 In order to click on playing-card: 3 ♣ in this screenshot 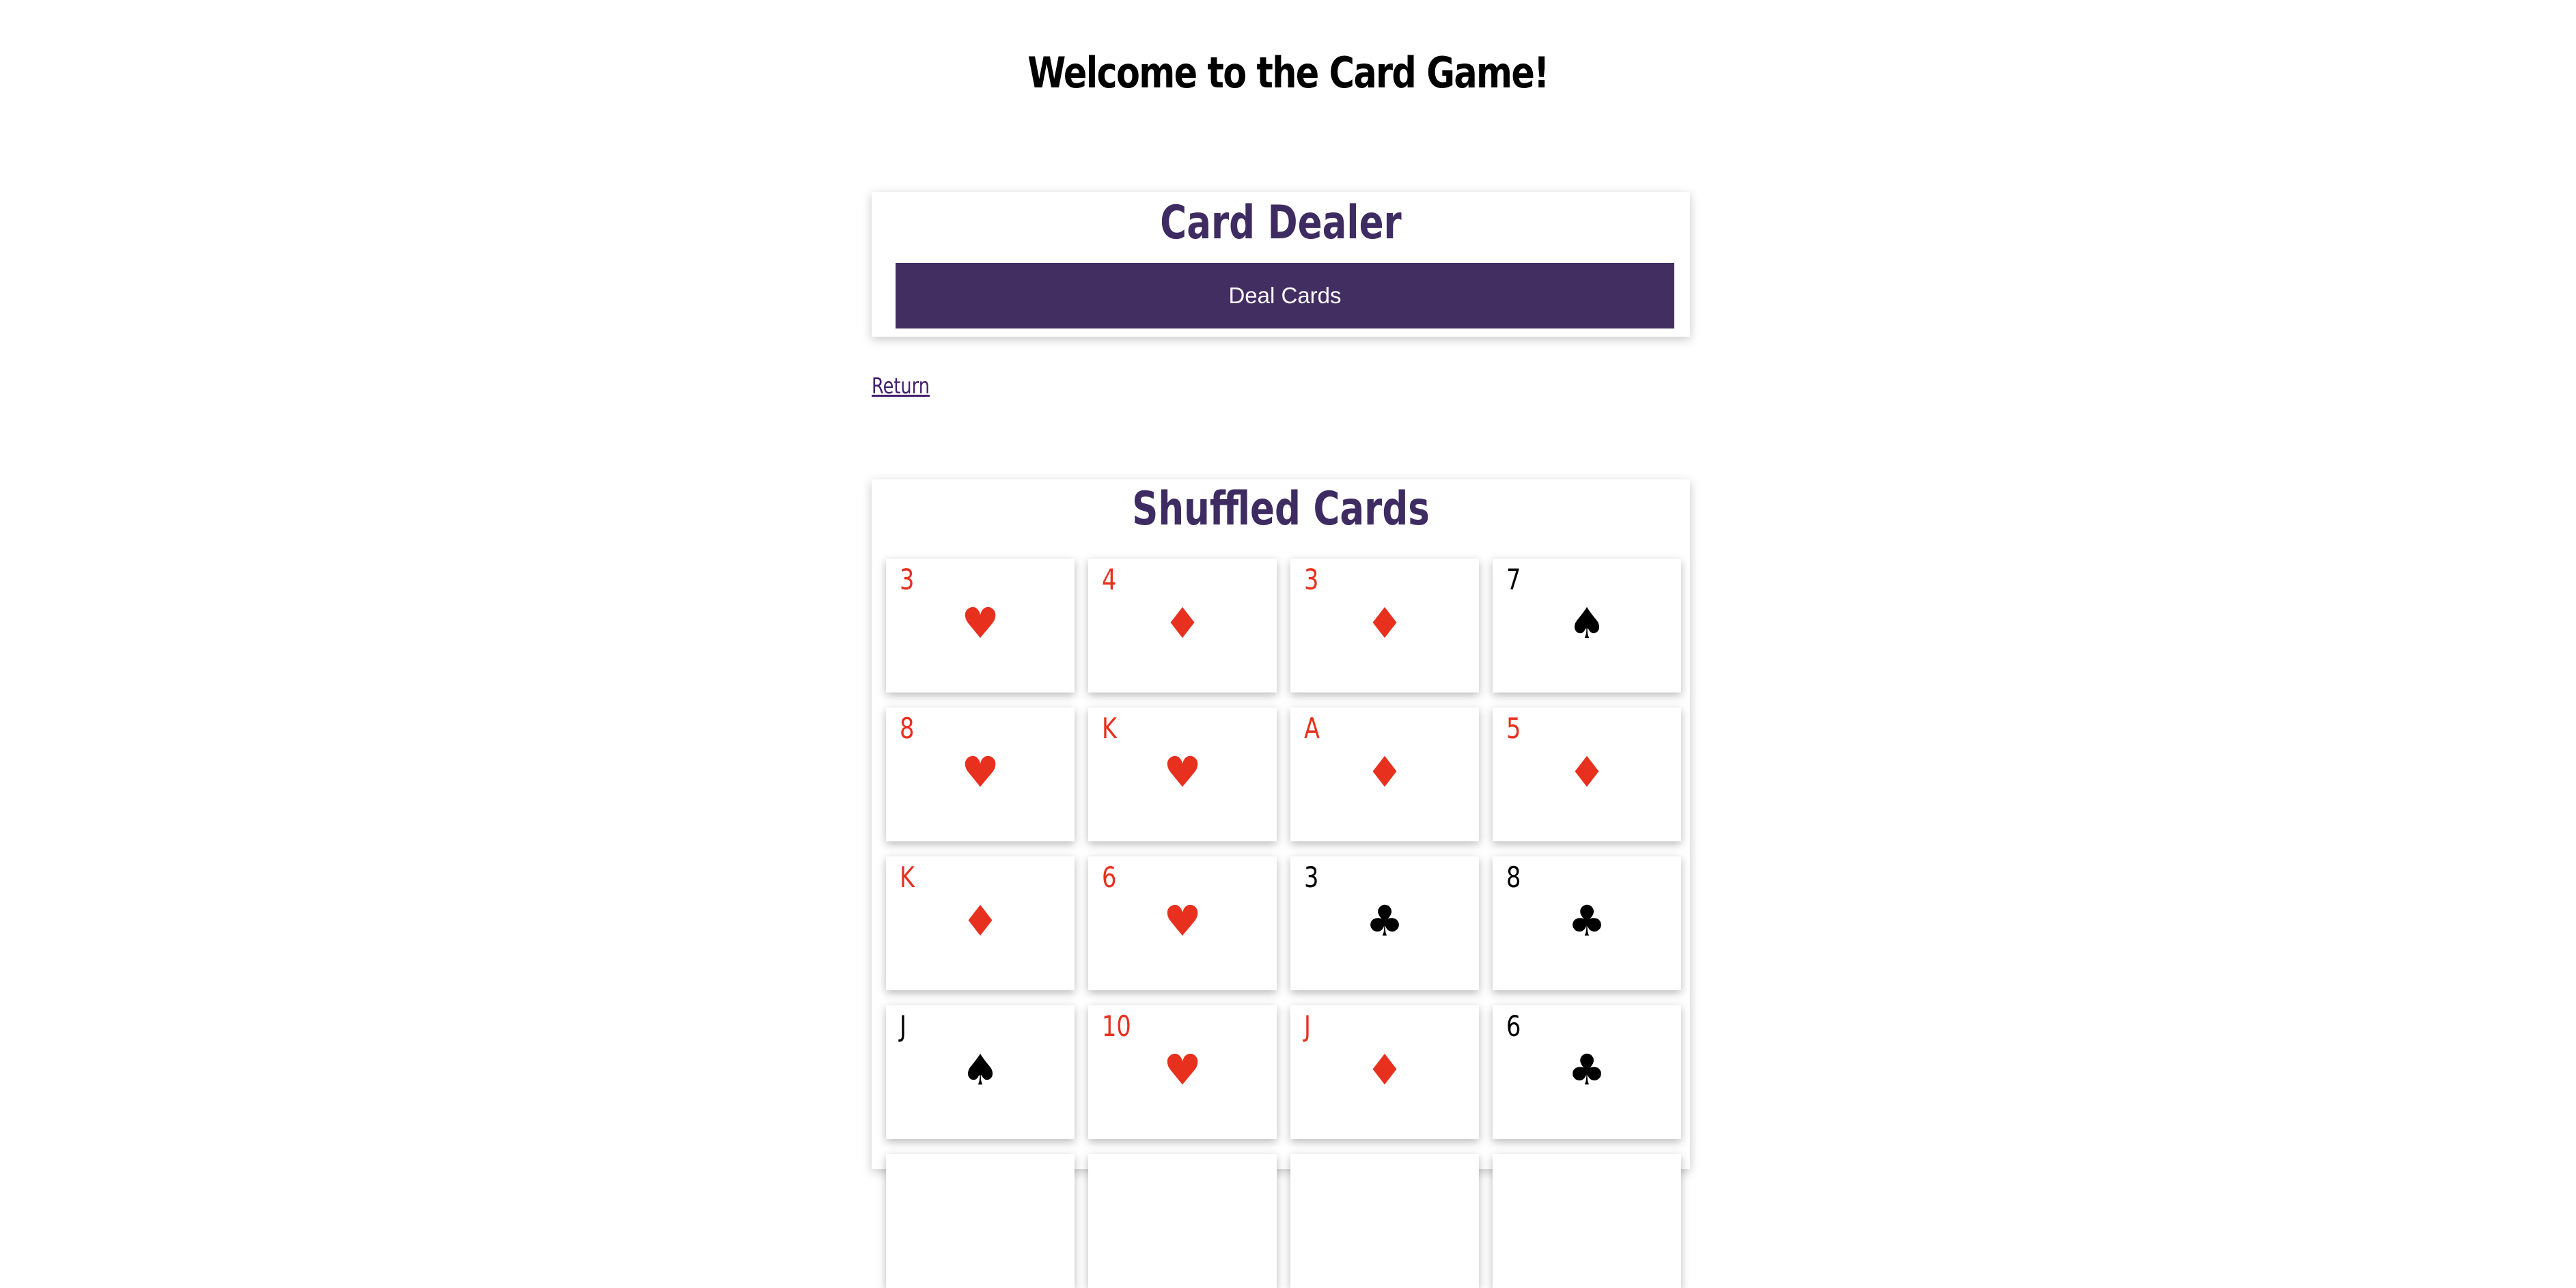, I will do `click(1384, 923)`.